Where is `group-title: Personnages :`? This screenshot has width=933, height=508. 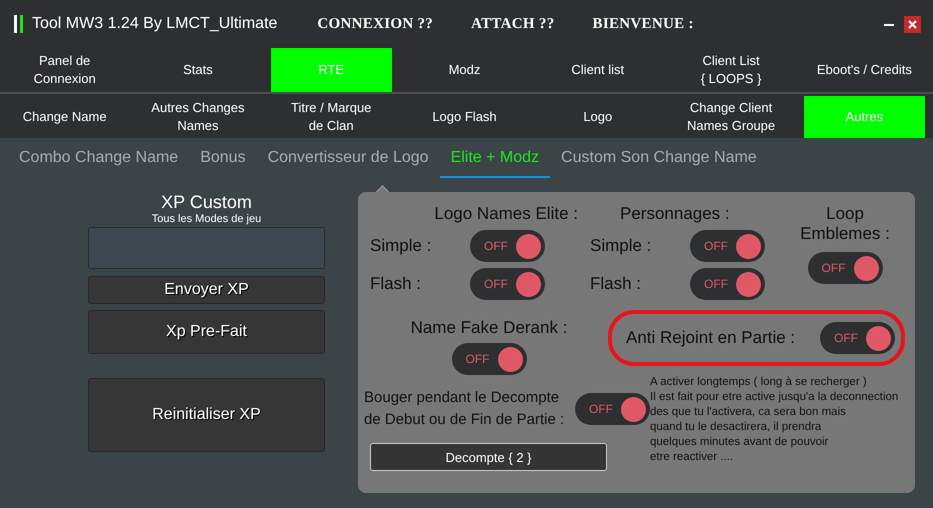 group-title: Personnages : is located at coordinates (675, 214).